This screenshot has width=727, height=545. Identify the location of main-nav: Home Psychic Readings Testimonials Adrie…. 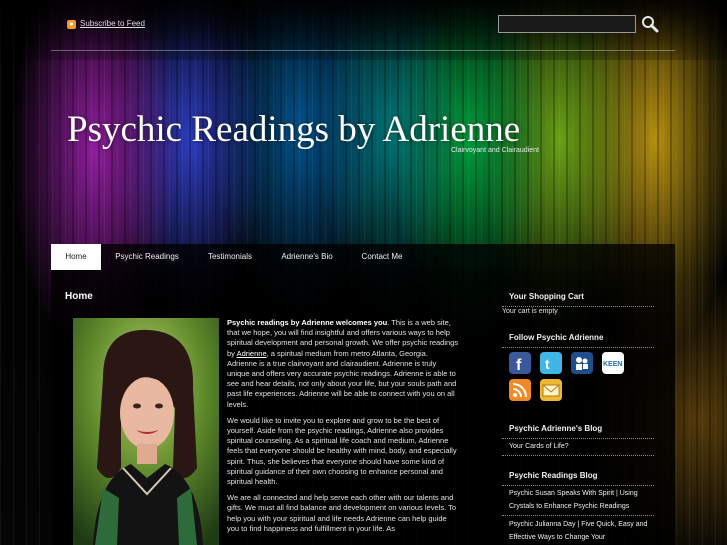
(363, 257).